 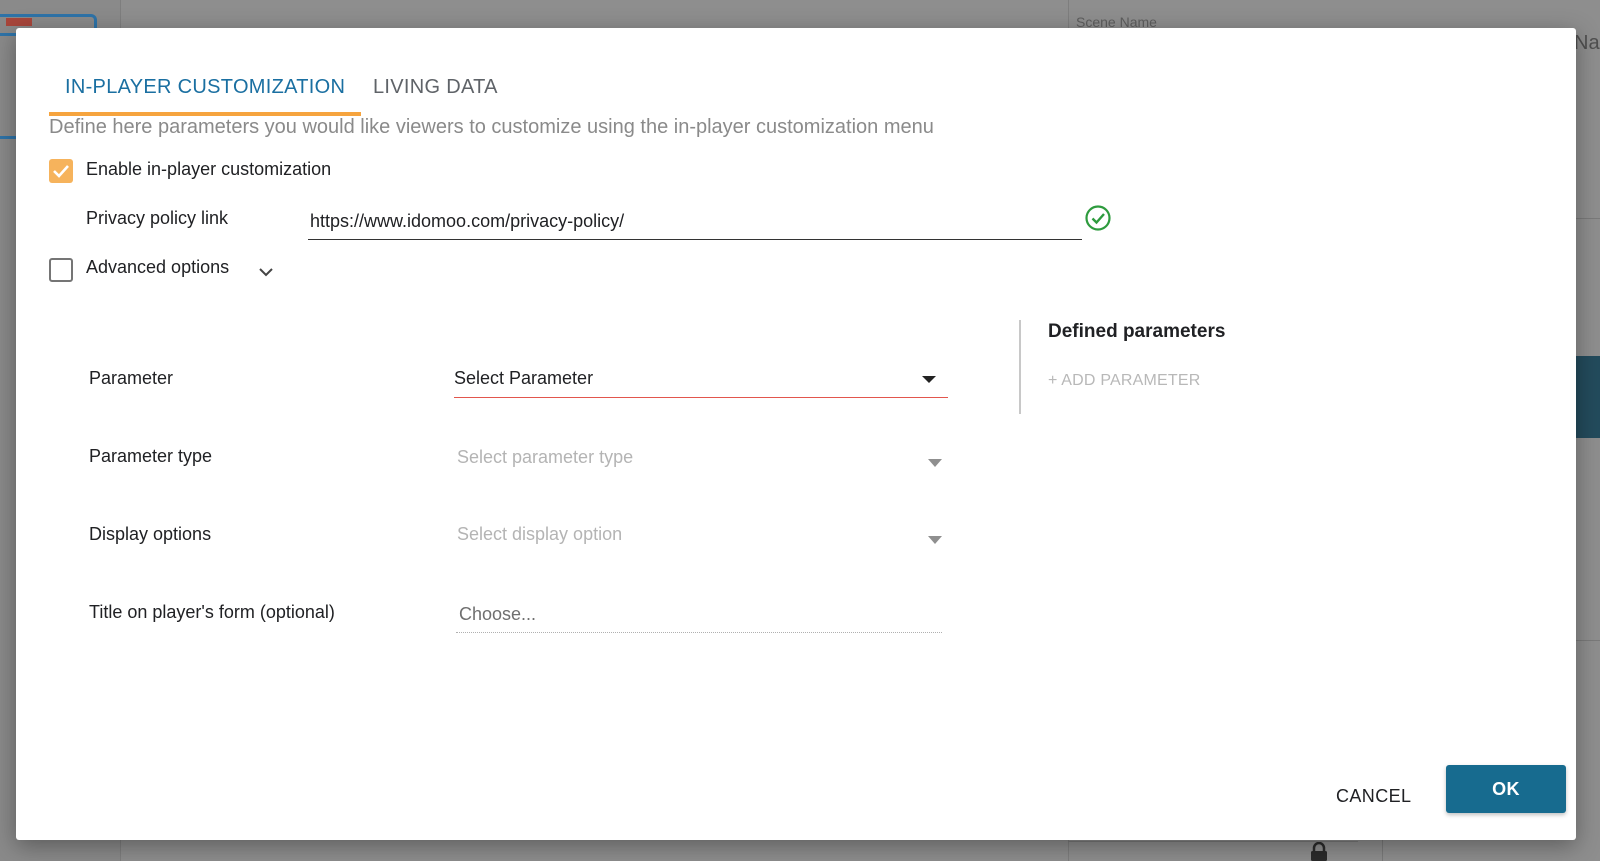 I want to click on parameter-select: Select Parameter, so click(x=701, y=380).